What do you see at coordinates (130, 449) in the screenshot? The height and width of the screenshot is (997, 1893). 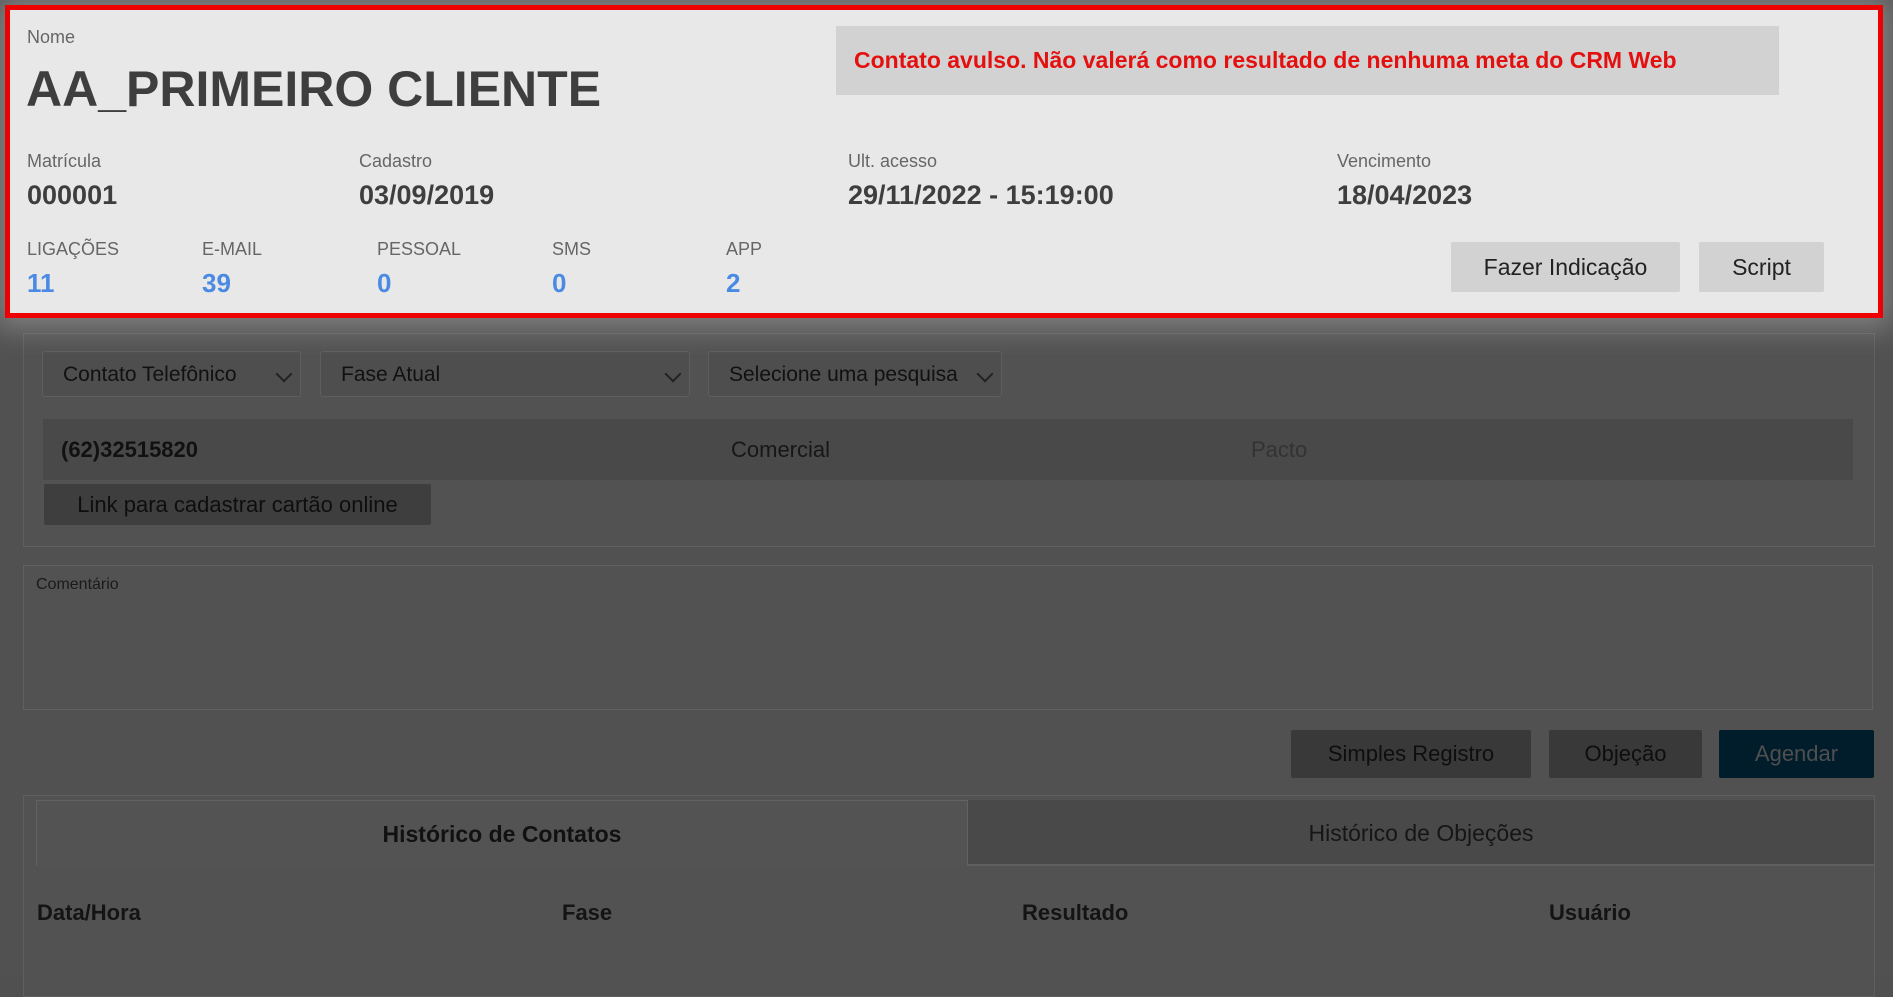 I see `phone-number: (62)32515820` at bounding box center [130, 449].